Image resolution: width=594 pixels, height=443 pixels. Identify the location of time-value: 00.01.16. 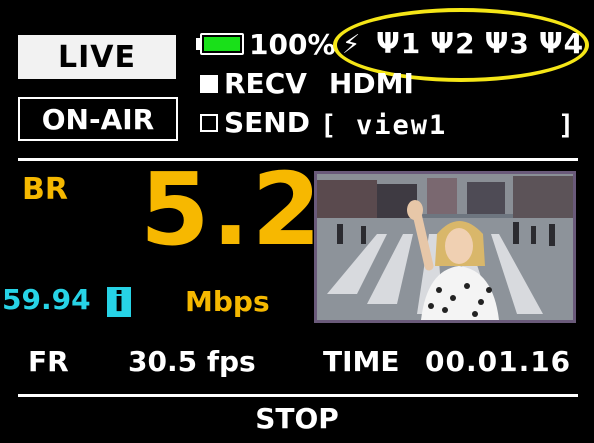
(498, 361).